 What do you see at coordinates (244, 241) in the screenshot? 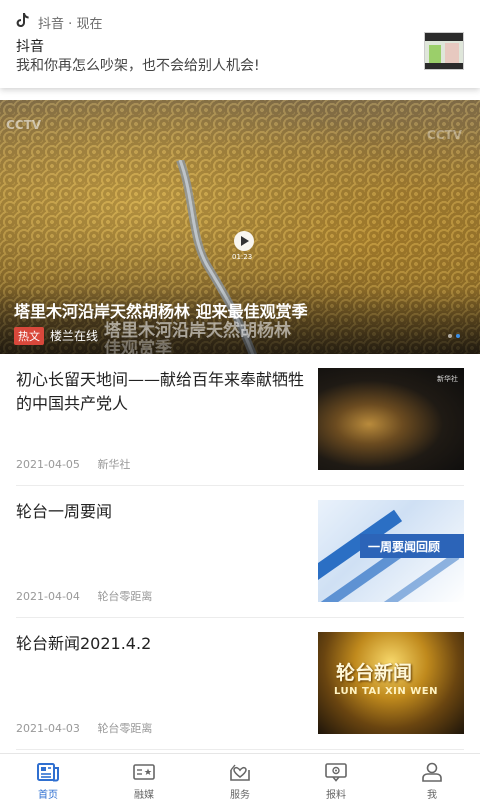
I see `play-icon` at bounding box center [244, 241].